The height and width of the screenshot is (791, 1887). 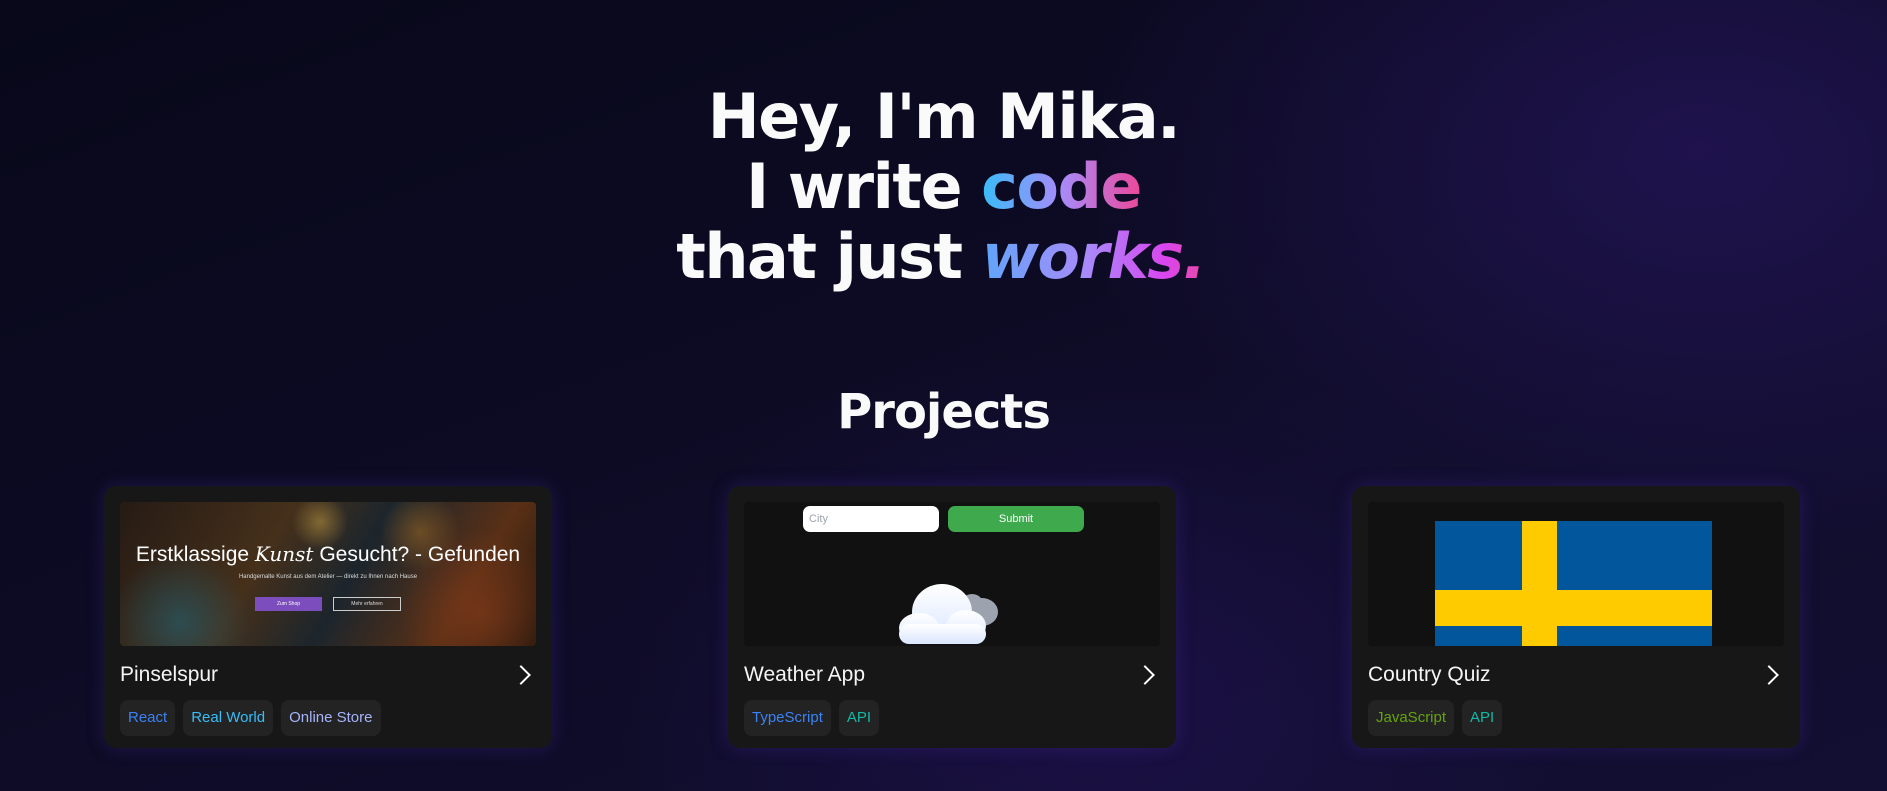 I want to click on tag-real-world: Real World, so click(x=228, y=718).